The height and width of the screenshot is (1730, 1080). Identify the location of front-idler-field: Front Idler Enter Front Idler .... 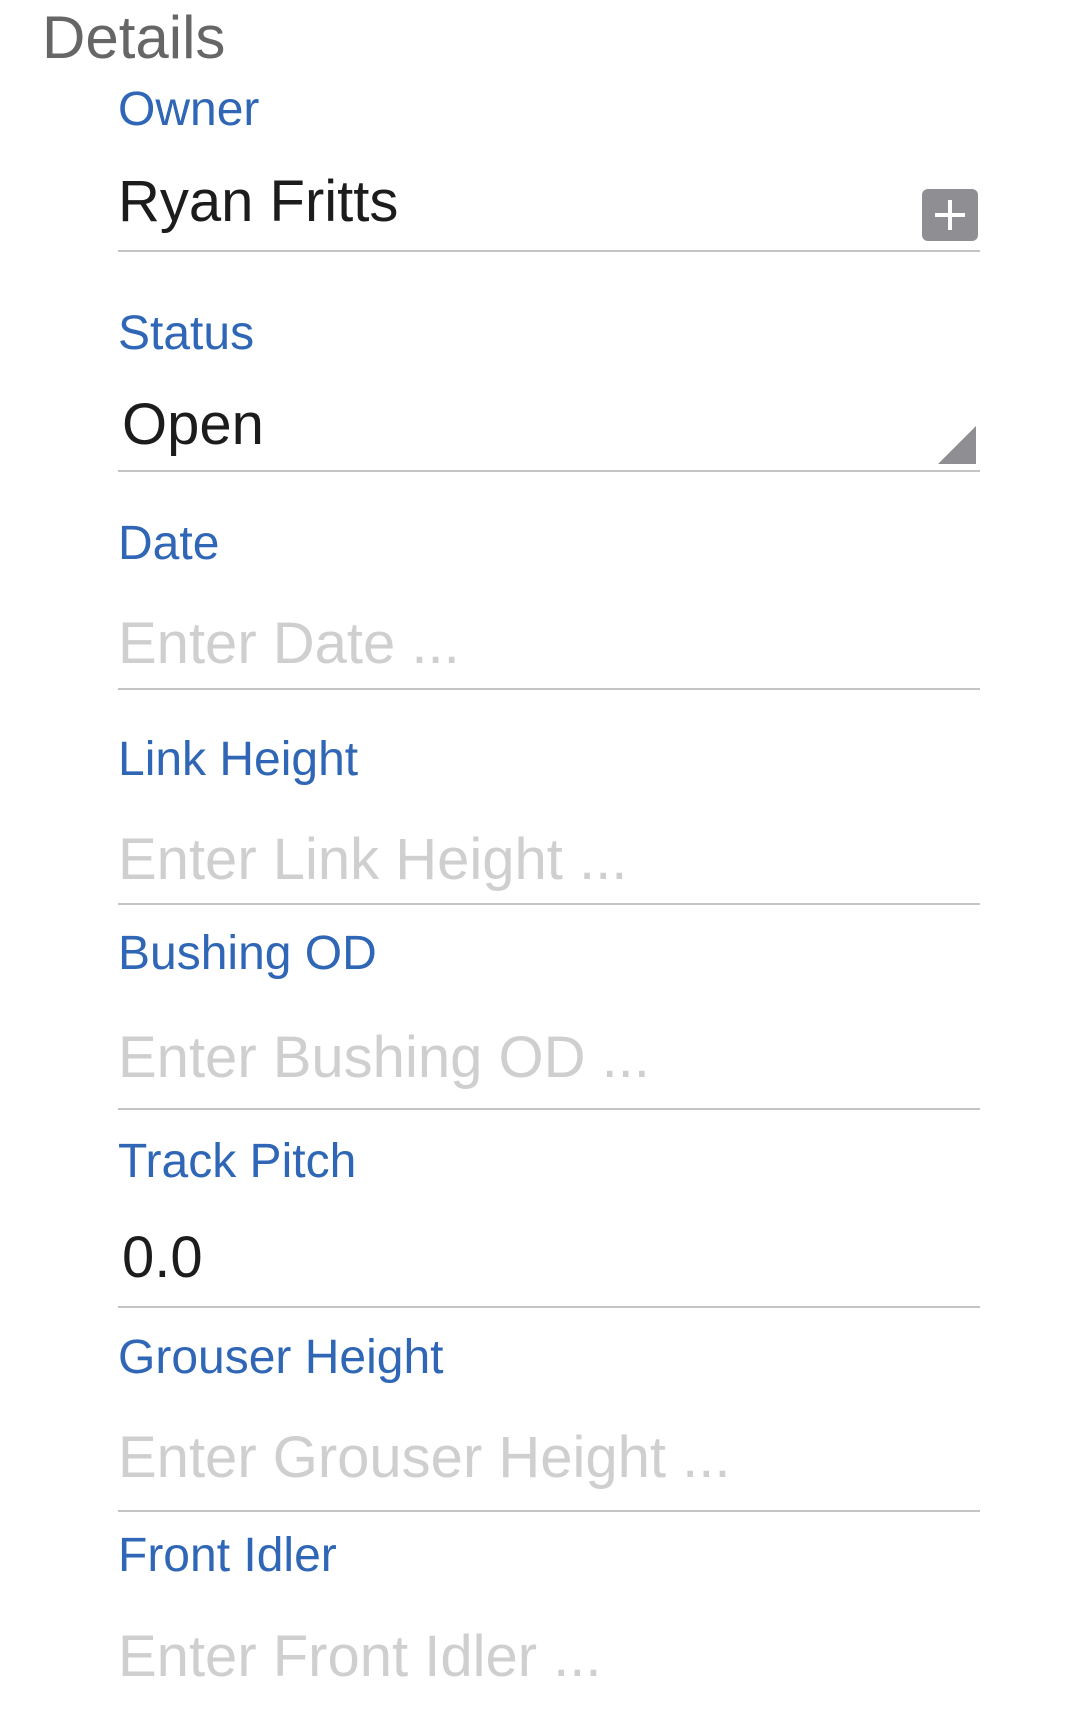
(549, 1613).